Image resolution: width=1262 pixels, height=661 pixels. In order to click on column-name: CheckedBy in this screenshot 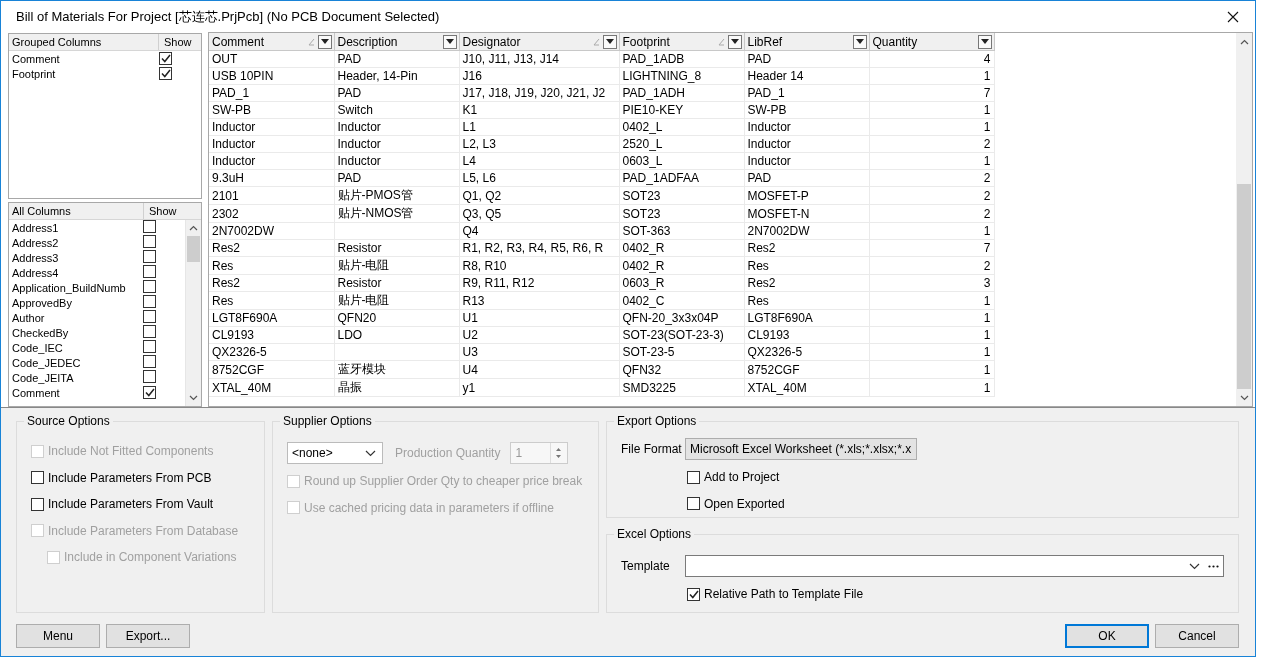, I will do `click(76, 332)`.